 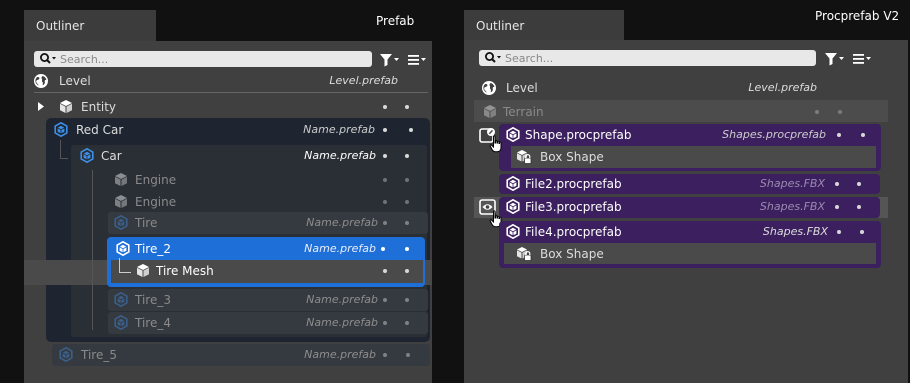 I want to click on globe-icon, so click(x=41, y=81).